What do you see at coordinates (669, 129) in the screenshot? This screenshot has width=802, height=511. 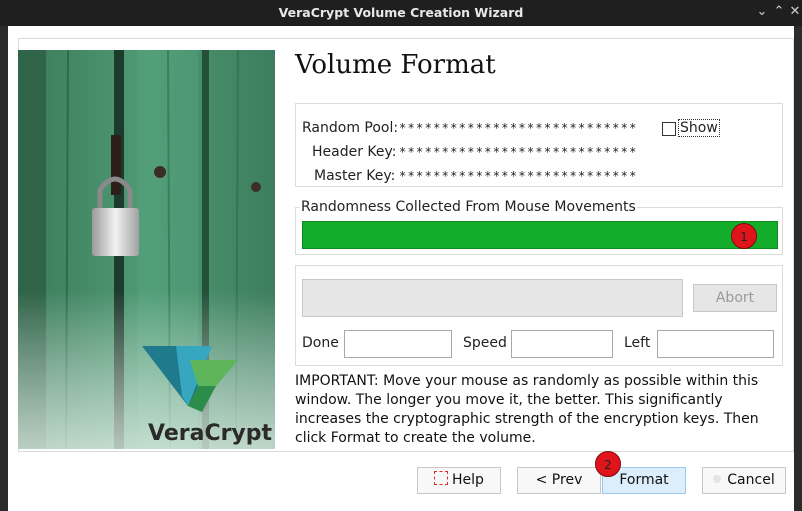 I see `show-checkbox` at bounding box center [669, 129].